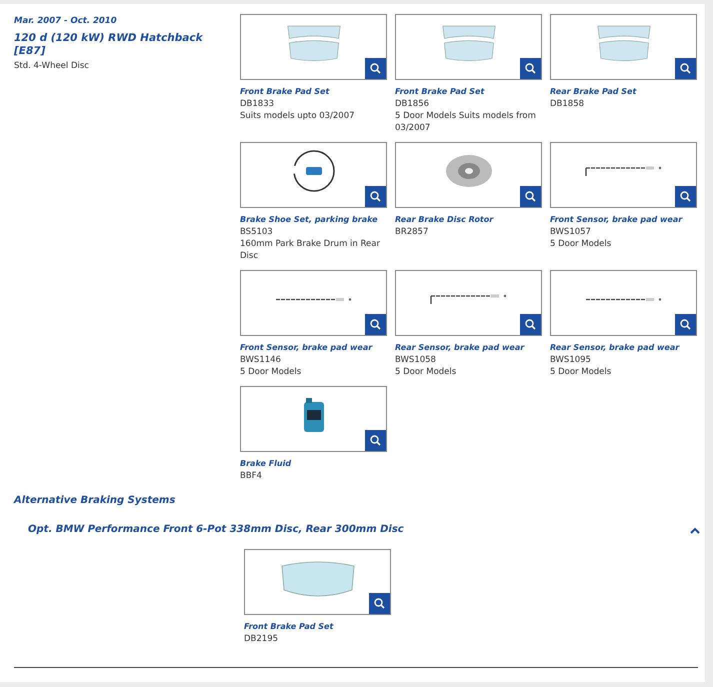  What do you see at coordinates (257, 232) in the screenshot?
I see `product-code: BS5103` at bounding box center [257, 232].